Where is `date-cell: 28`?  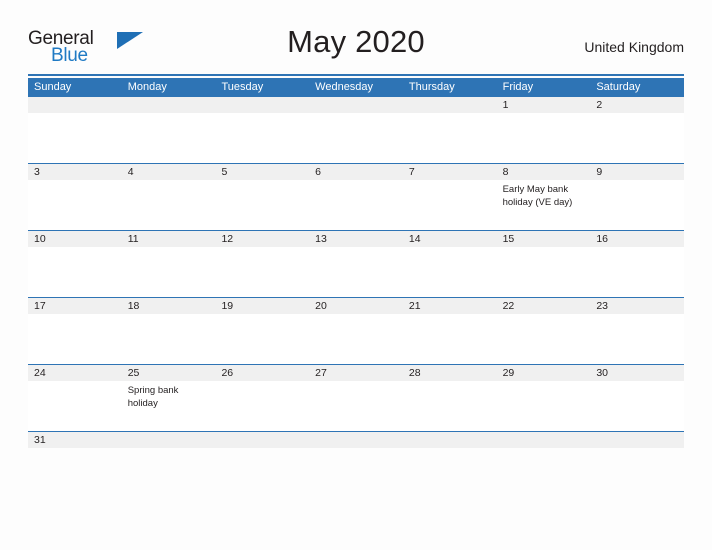 date-cell: 28 is located at coordinates (450, 373).